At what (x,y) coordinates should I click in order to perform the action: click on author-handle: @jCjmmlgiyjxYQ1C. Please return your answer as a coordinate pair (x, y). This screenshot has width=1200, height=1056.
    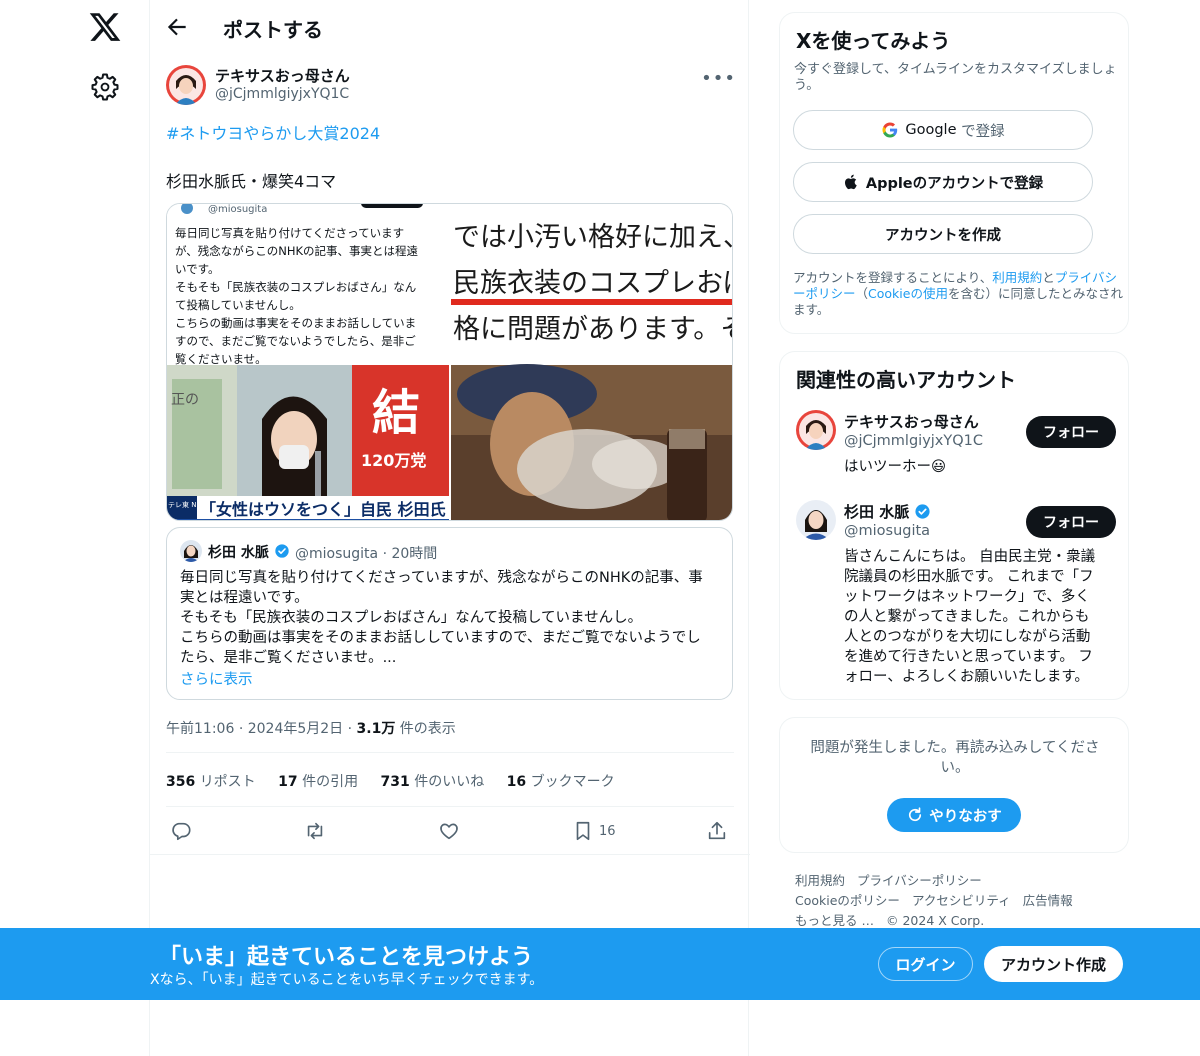
    Looking at the image, I should click on (282, 94).